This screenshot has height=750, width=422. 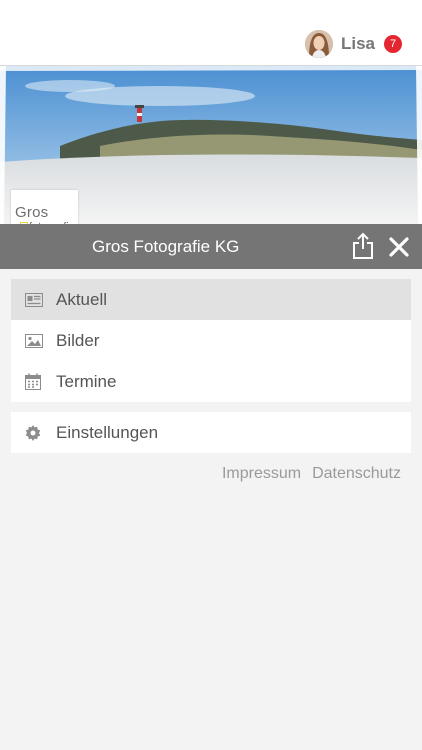 I want to click on company-name: Gros Fotografie KG, so click(x=166, y=246).